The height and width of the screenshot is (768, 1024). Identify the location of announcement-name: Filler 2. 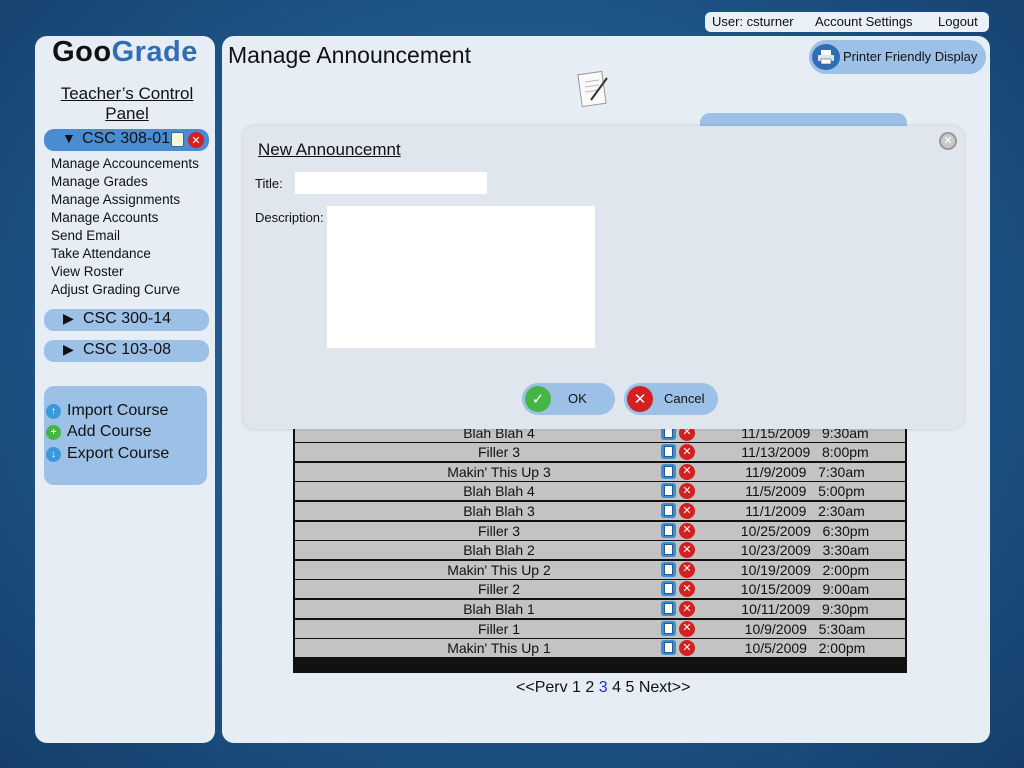
(498, 589).